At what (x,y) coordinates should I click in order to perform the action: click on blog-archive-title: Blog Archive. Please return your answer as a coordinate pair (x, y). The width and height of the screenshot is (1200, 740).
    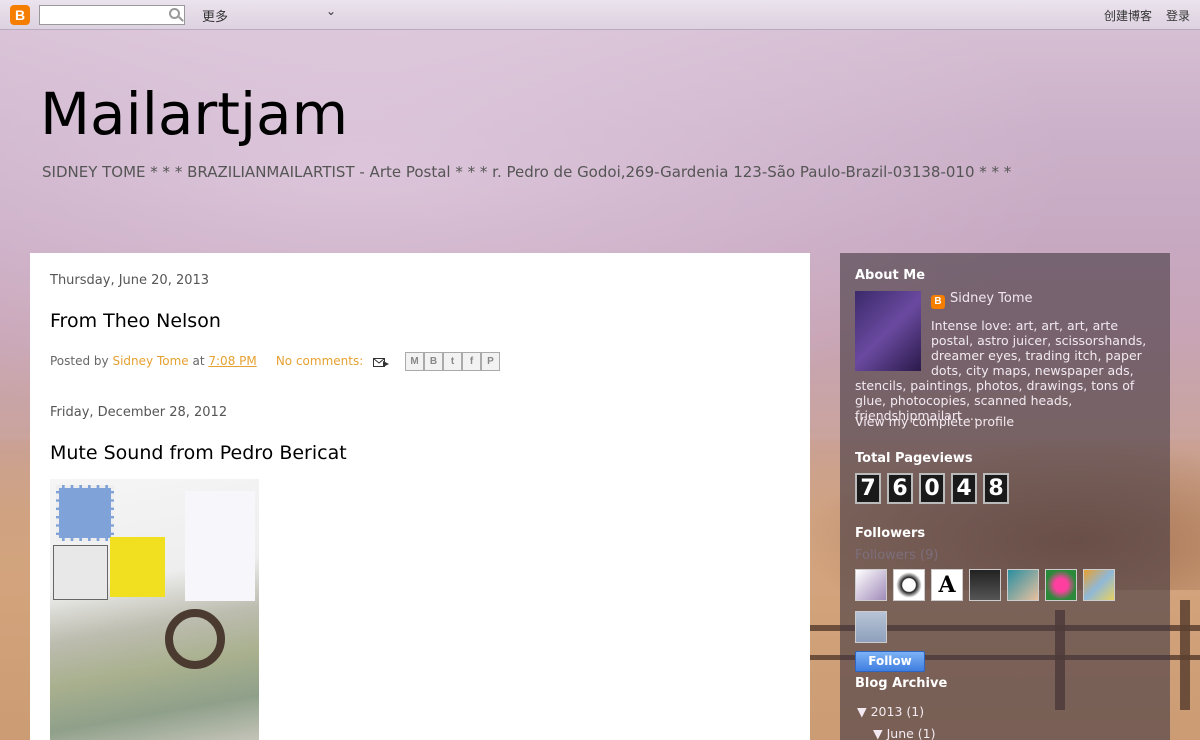
    Looking at the image, I should click on (901, 683).